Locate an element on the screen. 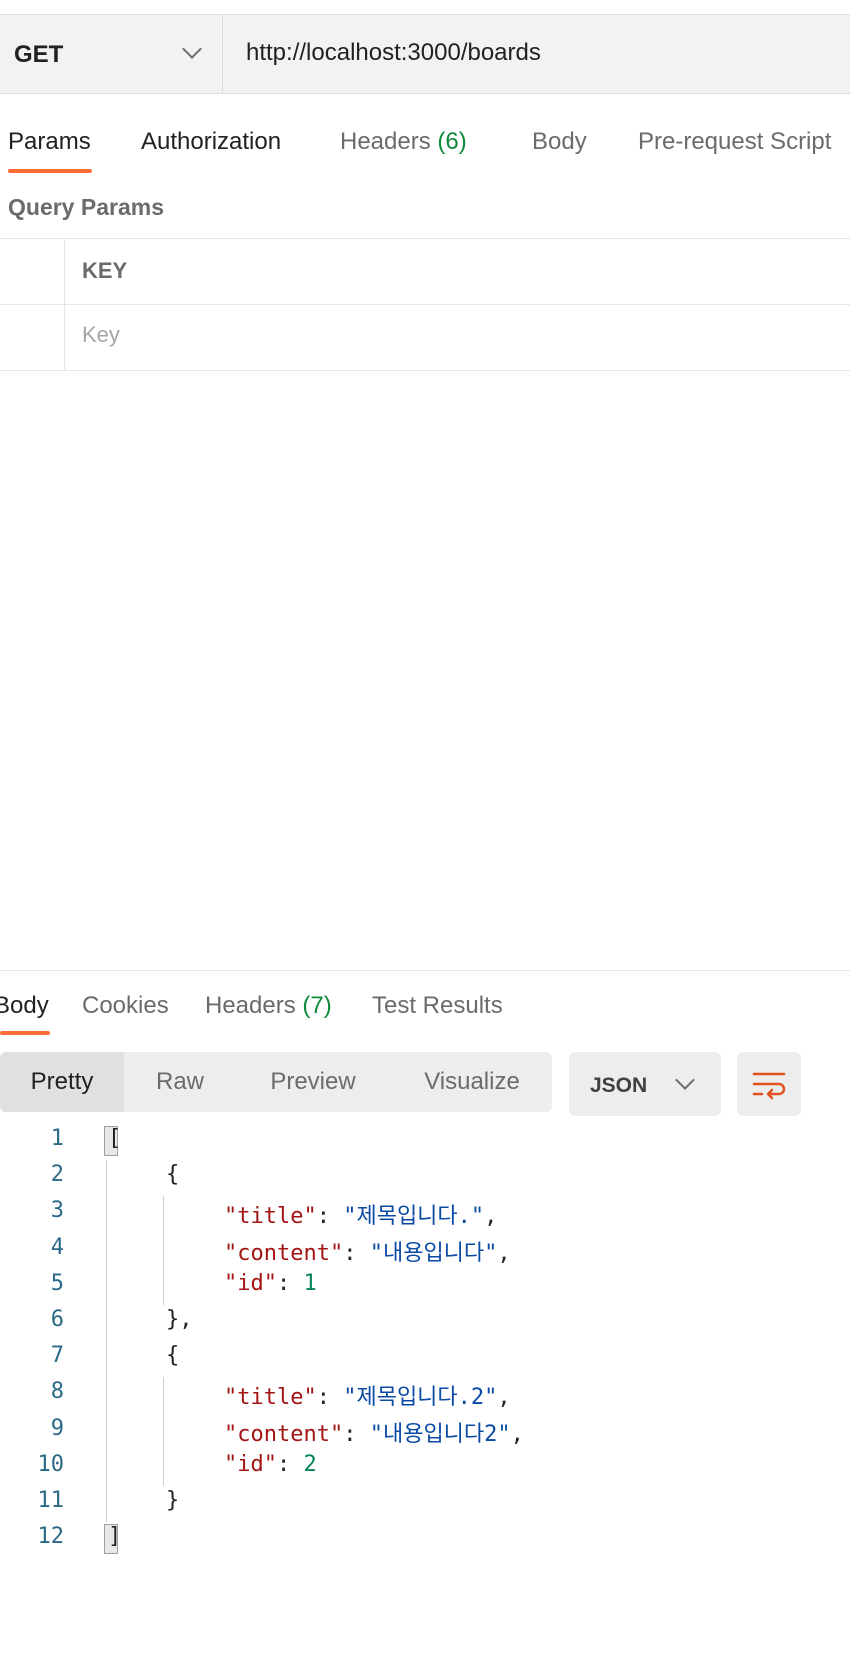 The height and width of the screenshot is (1654, 850). query-params-title: Query Params is located at coordinates (86, 207).